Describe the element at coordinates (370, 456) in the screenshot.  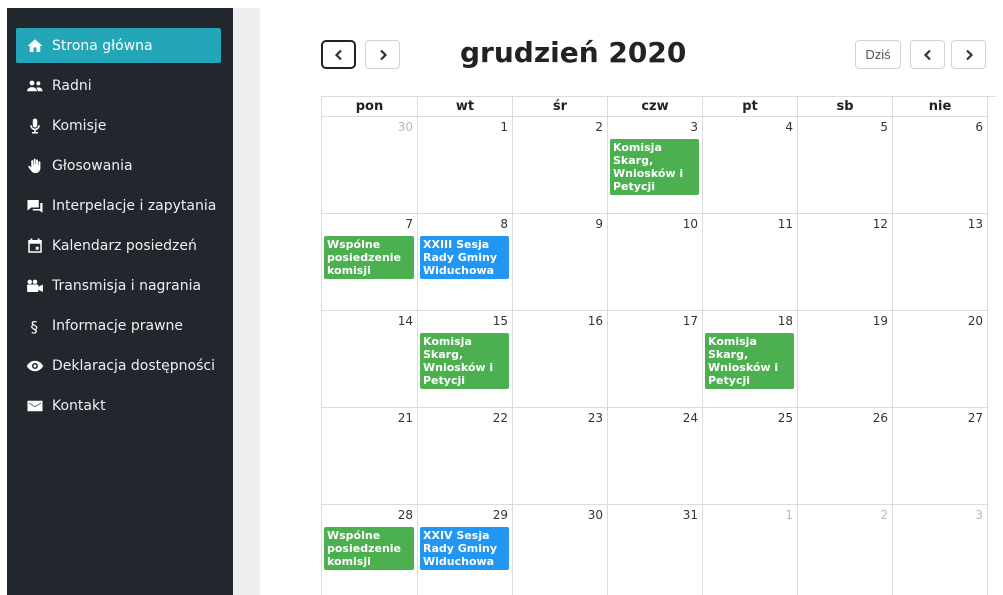
I see `calendar-day-cell: 21` at that location.